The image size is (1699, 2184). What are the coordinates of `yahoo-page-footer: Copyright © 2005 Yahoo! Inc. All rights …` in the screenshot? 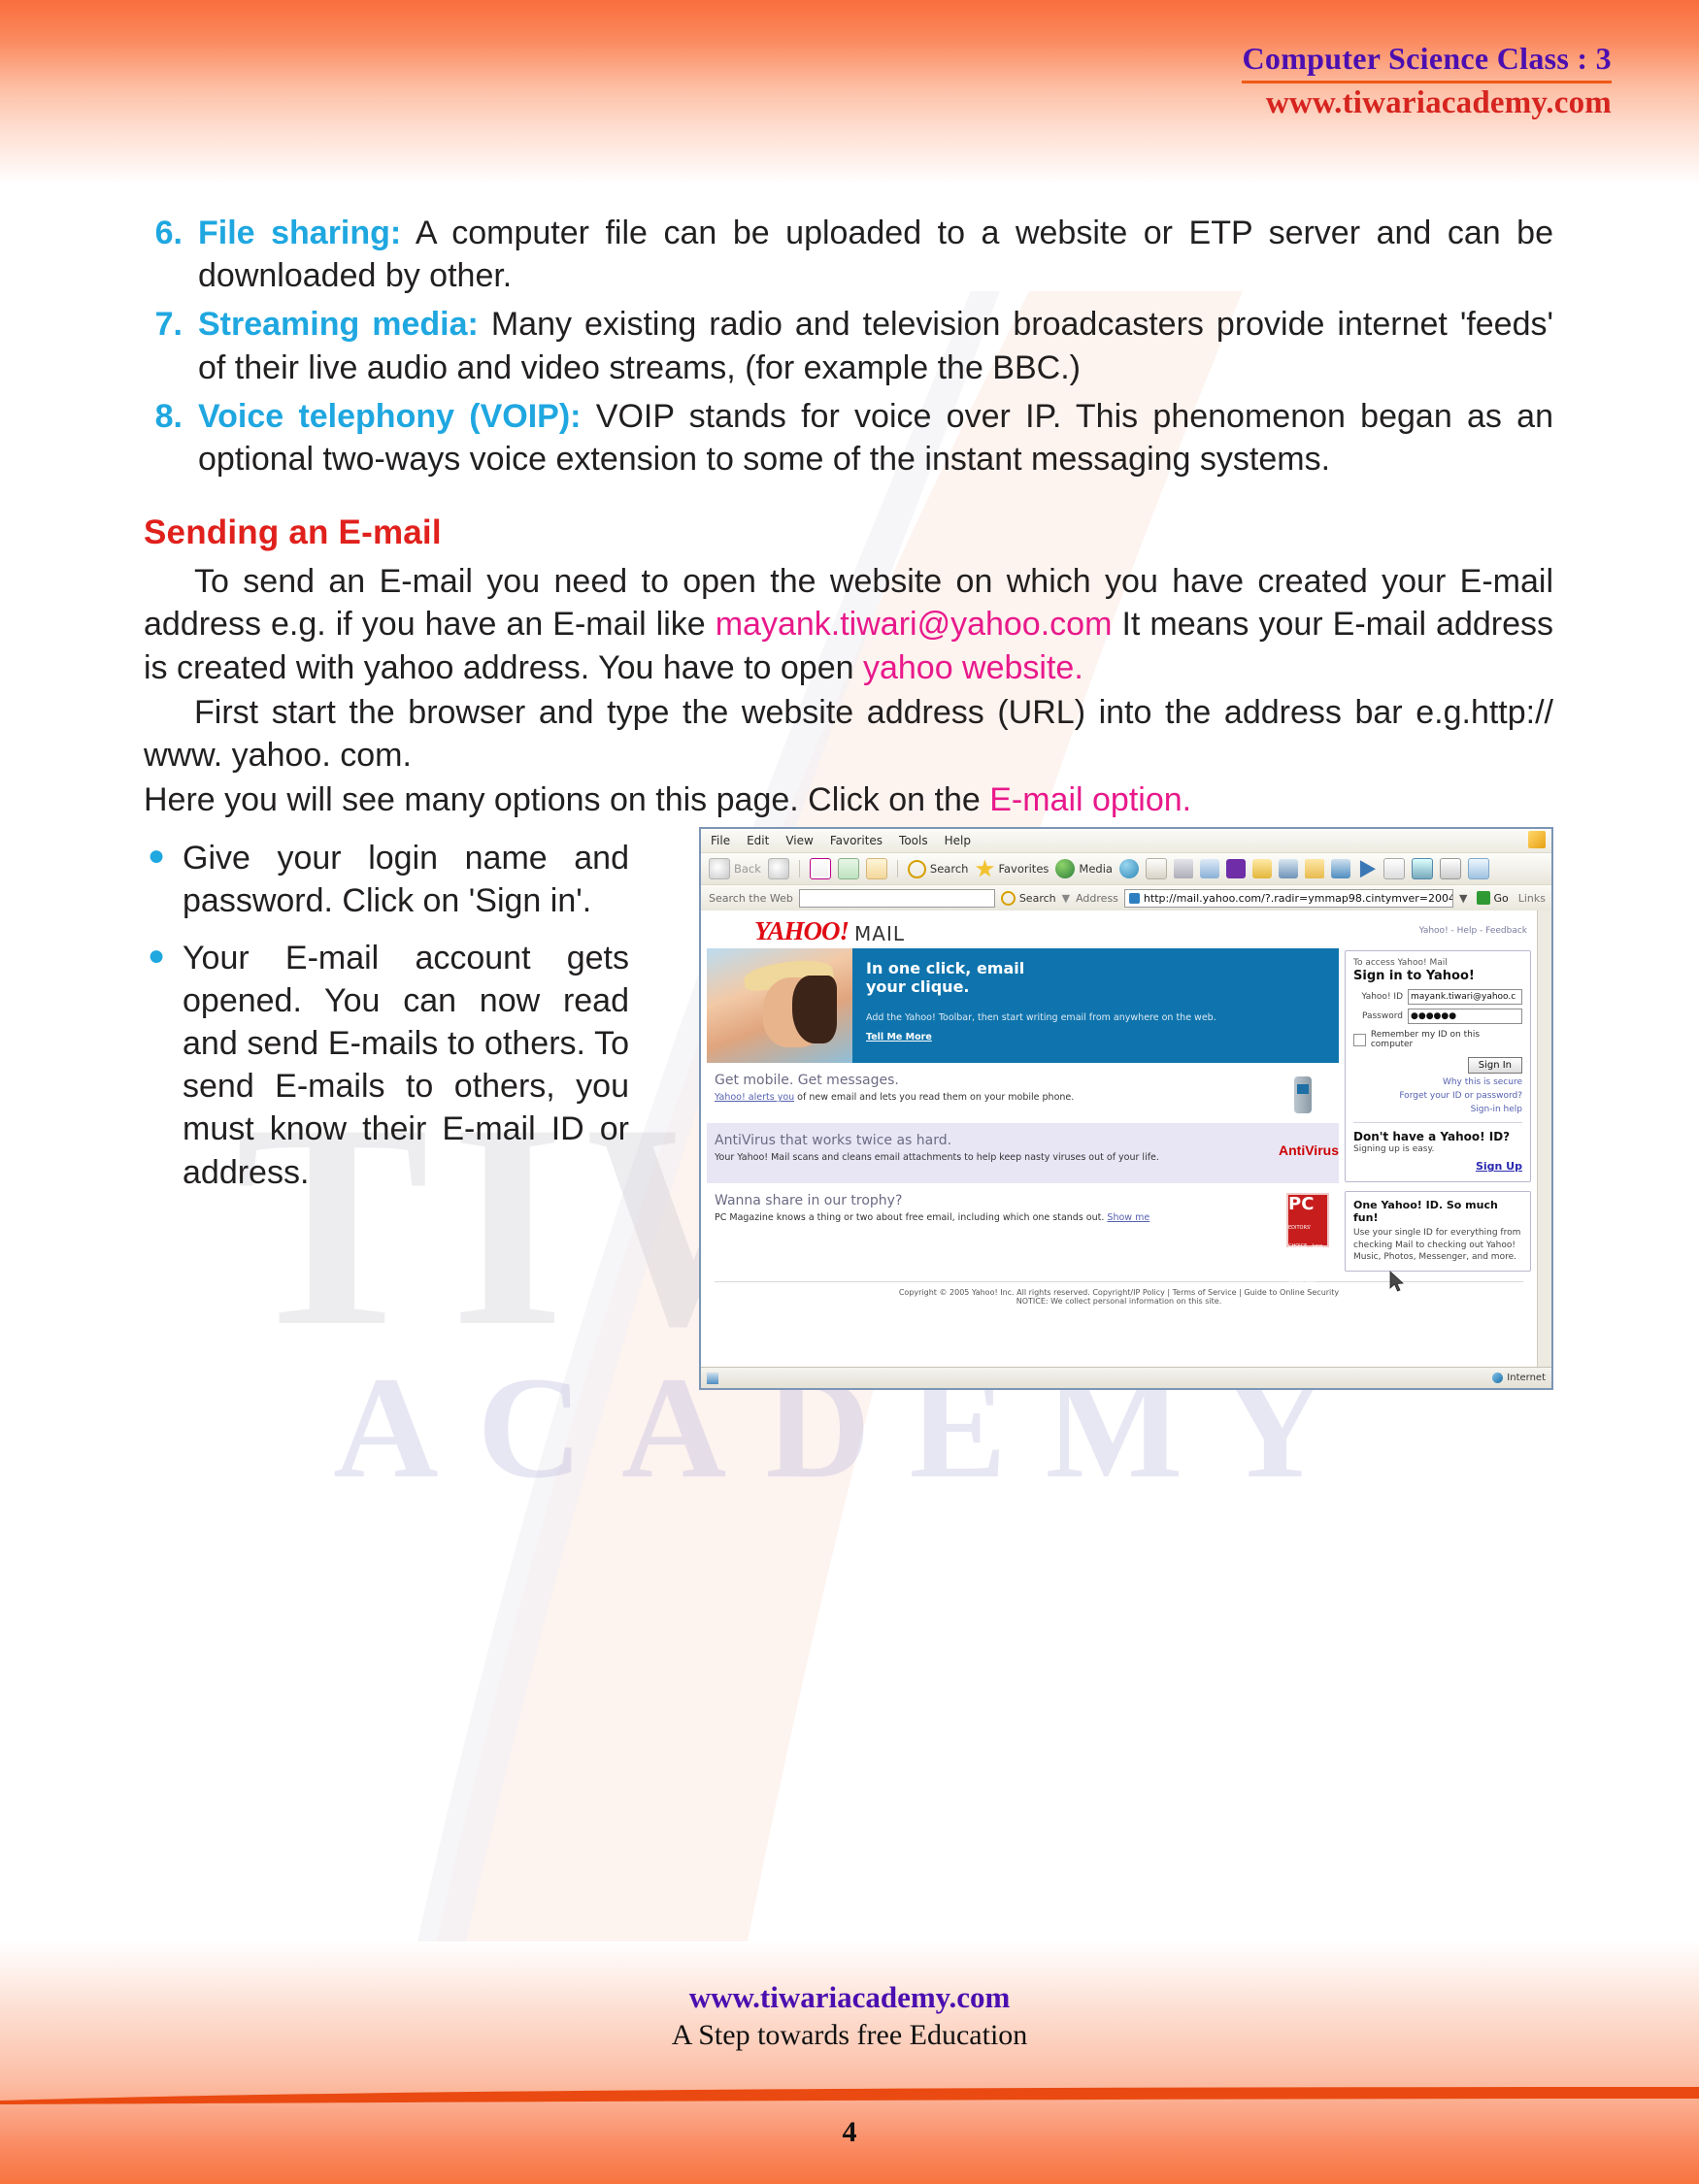 It's located at (1119, 1289).